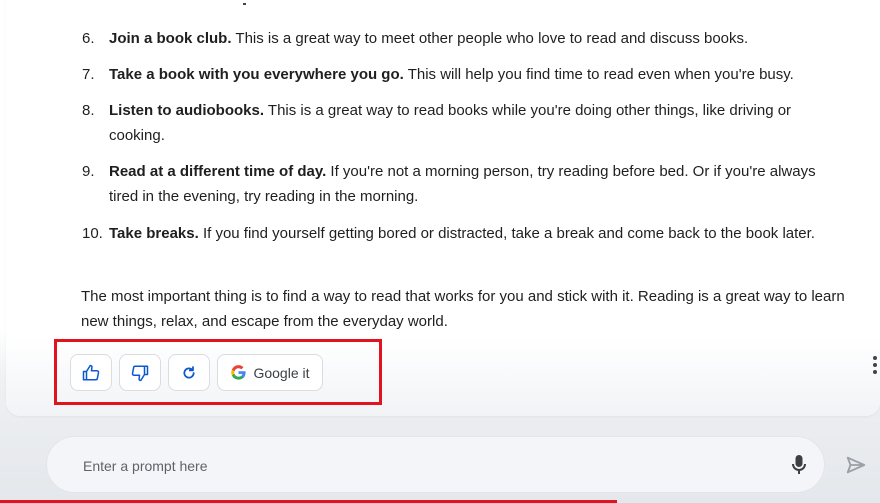 Image resolution: width=880 pixels, height=503 pixels. Describe the element at coordinates (88, 38) in the screenshot. I see `list-item-number: 6.` at that location.